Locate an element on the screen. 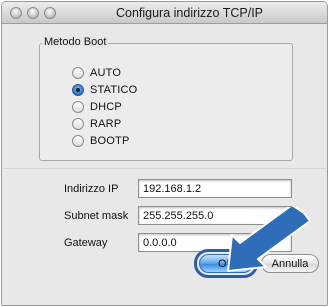 This screenshot has width=329, height=307. radio-rarp: RARP is located at coordinates (96, 123).